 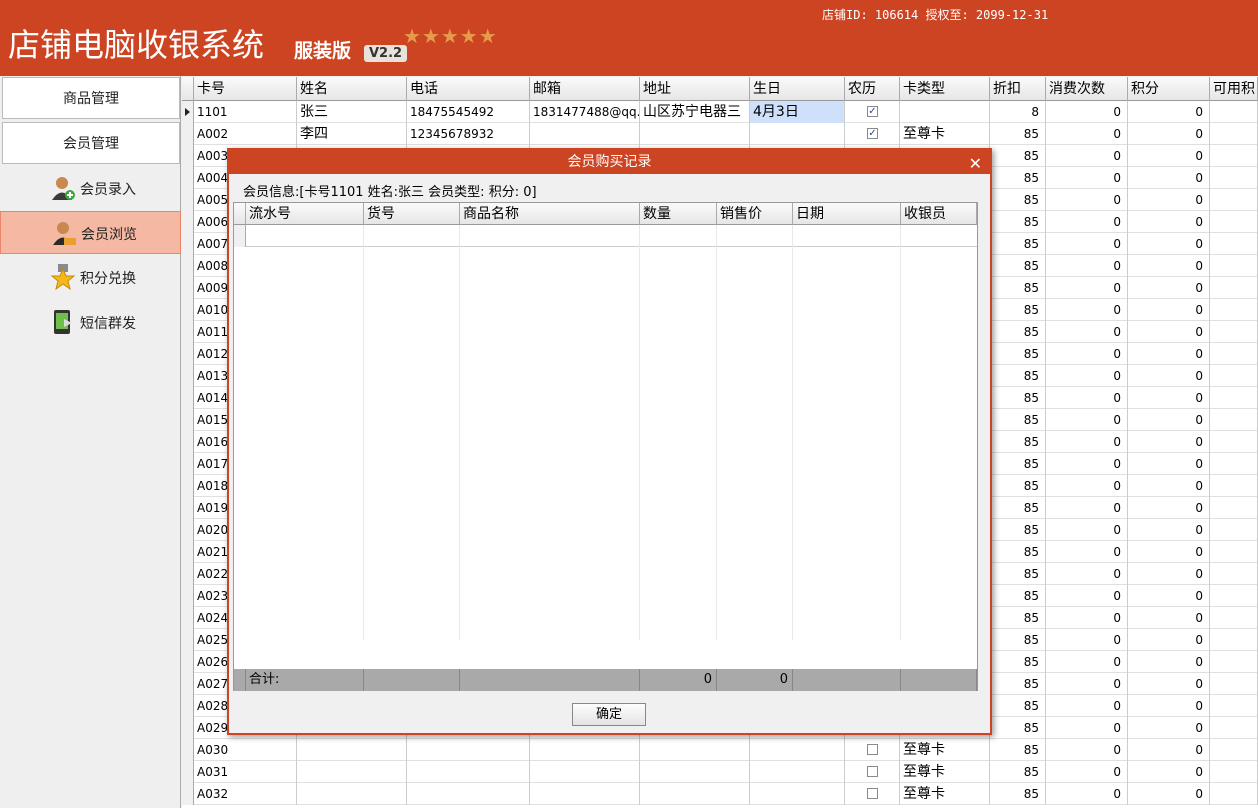 I want to click on sidebar-item-points-exchange: 积分兑换, so click(x=90, y=277).